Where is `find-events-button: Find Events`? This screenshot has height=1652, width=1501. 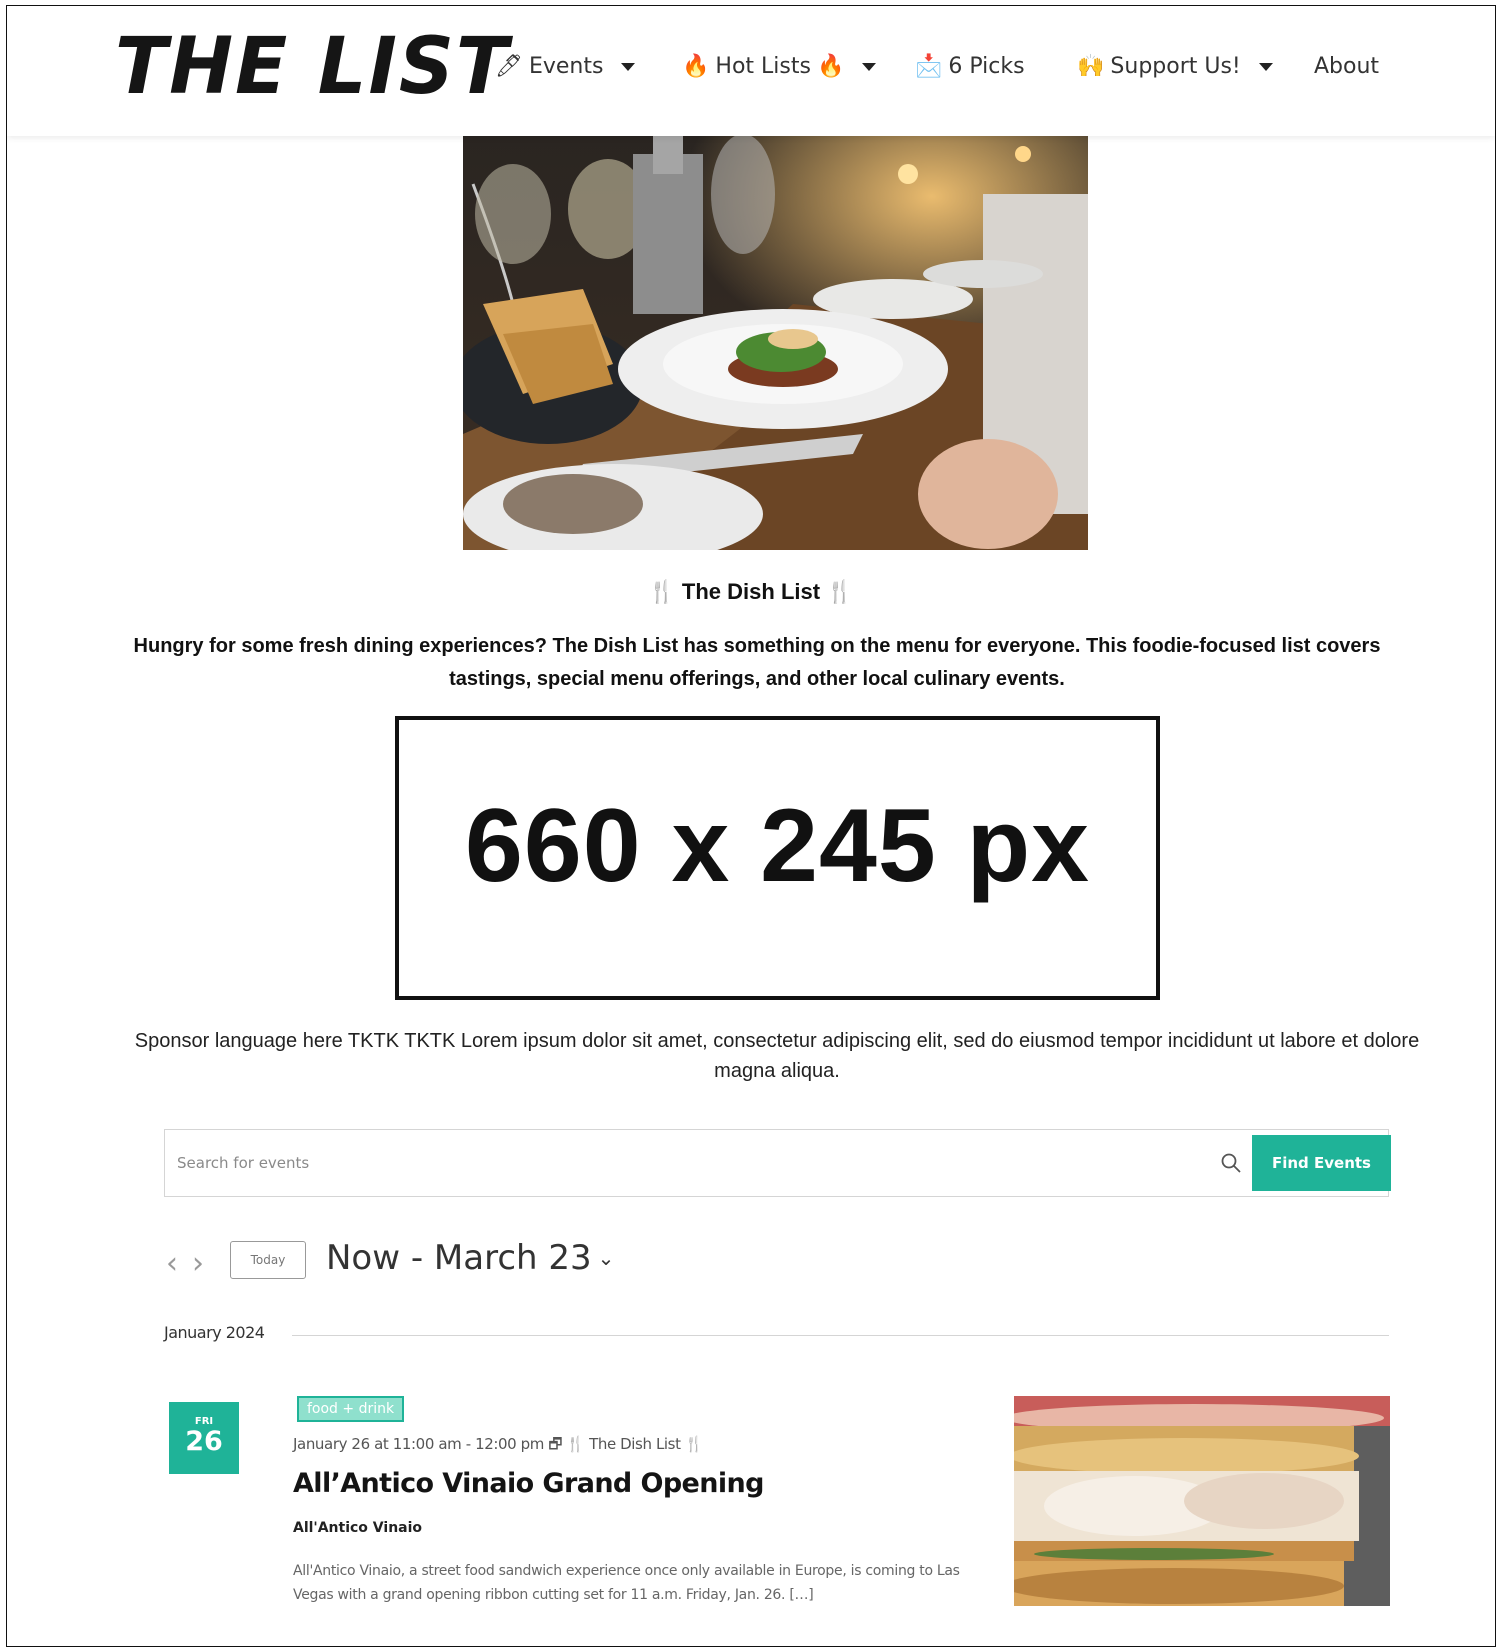 find-events-button: Find Events is located at coordinates (1321, 1163).